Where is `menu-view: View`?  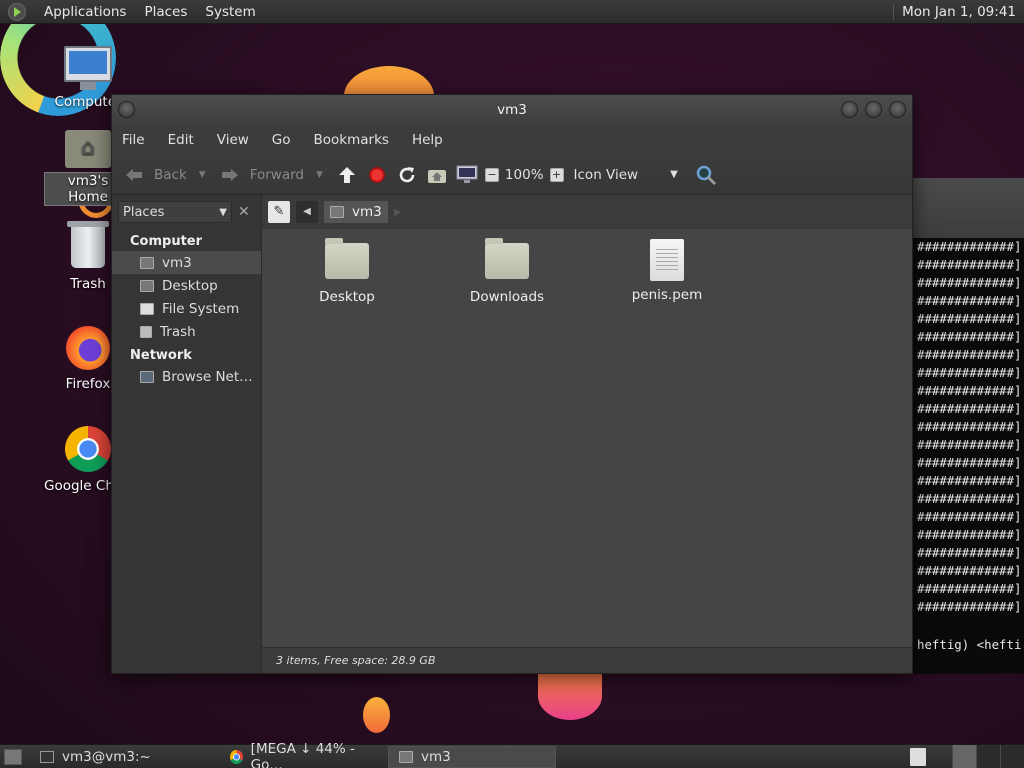 menu-view: View is located at coordinates (238, 140).